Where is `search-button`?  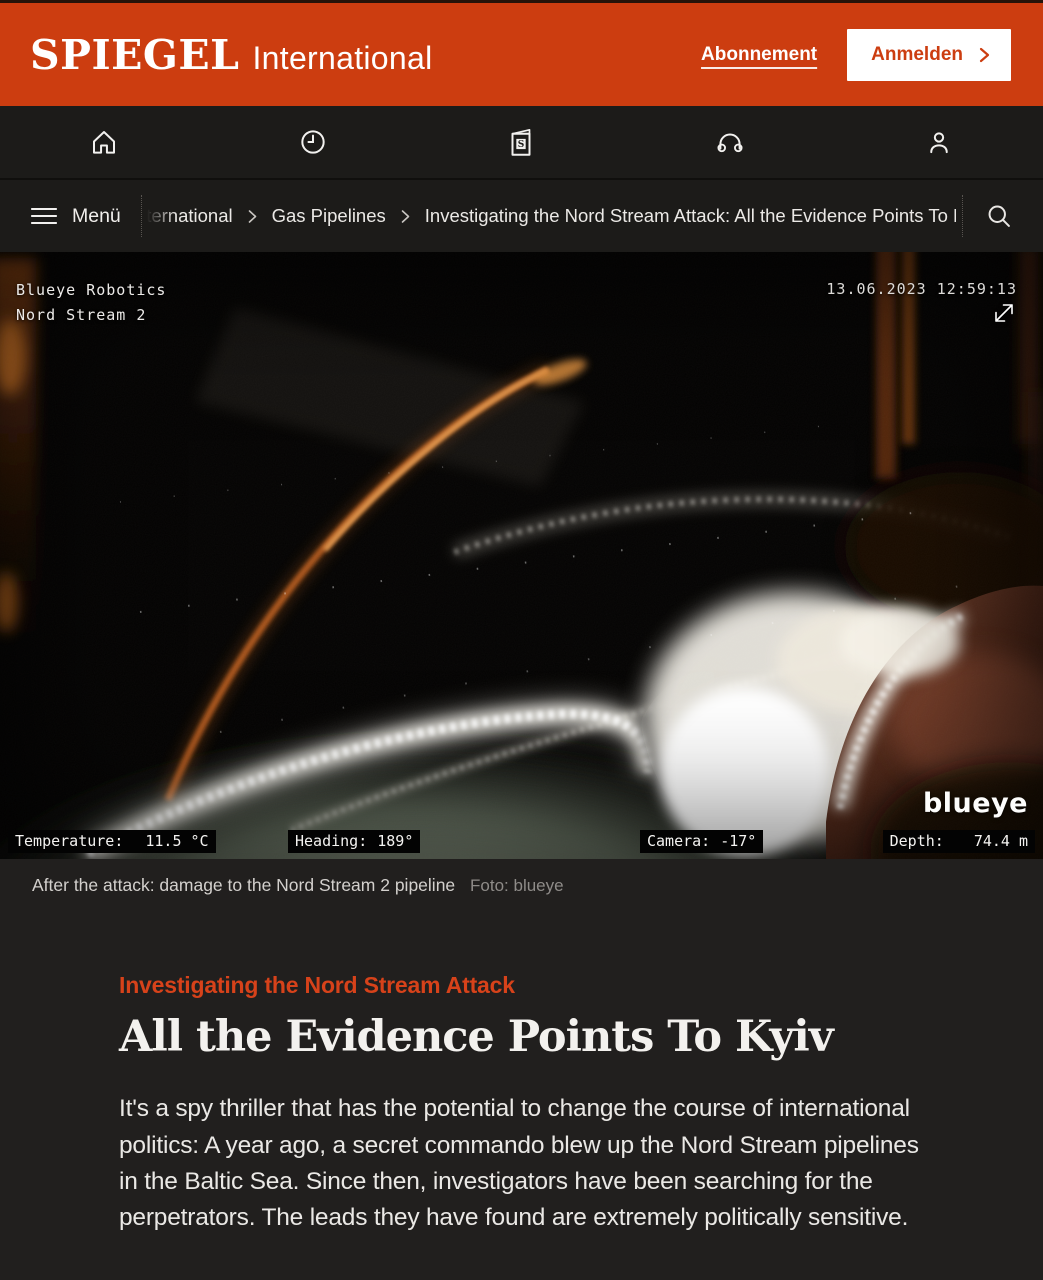
search-button is located at coordinates (999, 216).